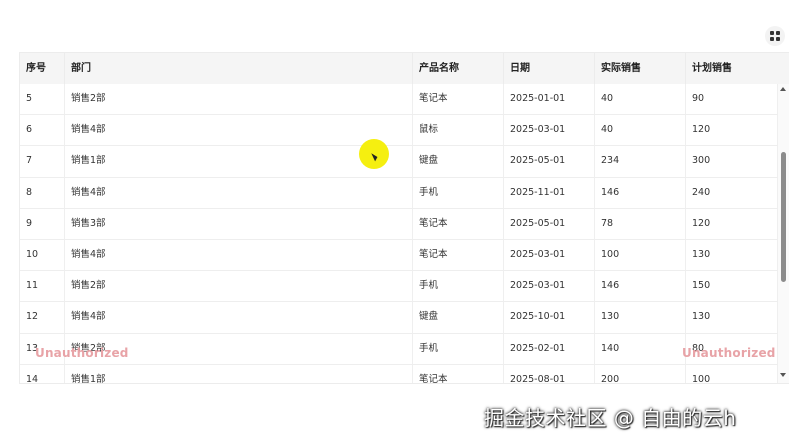 The width and height of the screenshot is (800, 448). I want to click on watermark-left: Unauthorized, so click(82, 353).